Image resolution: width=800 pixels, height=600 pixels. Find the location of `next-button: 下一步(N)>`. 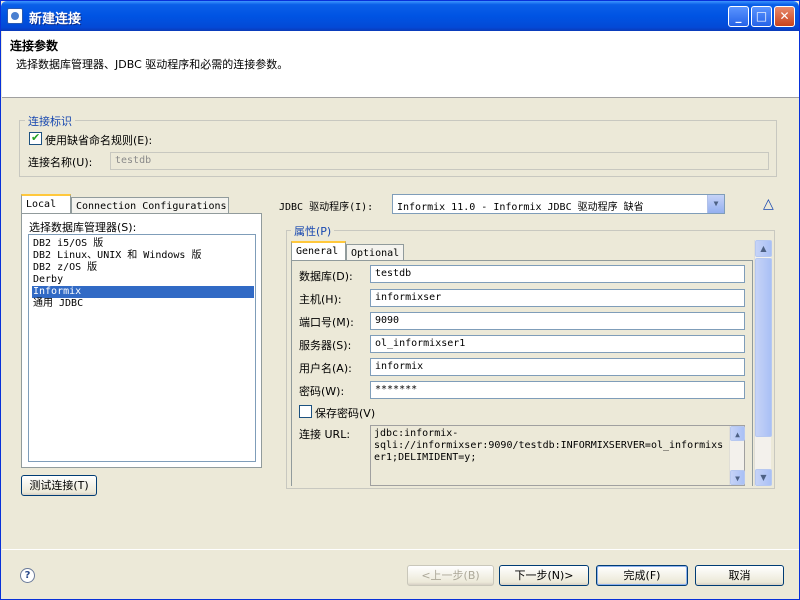

next-button: 下一步(N)> is located at coordinates (544, 575).